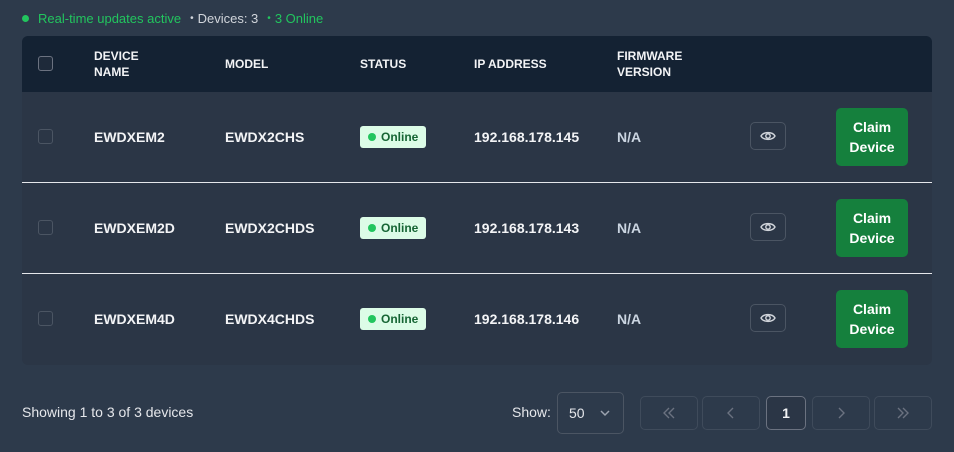  I want to click on select-all-checkbox, so click(45, 63).